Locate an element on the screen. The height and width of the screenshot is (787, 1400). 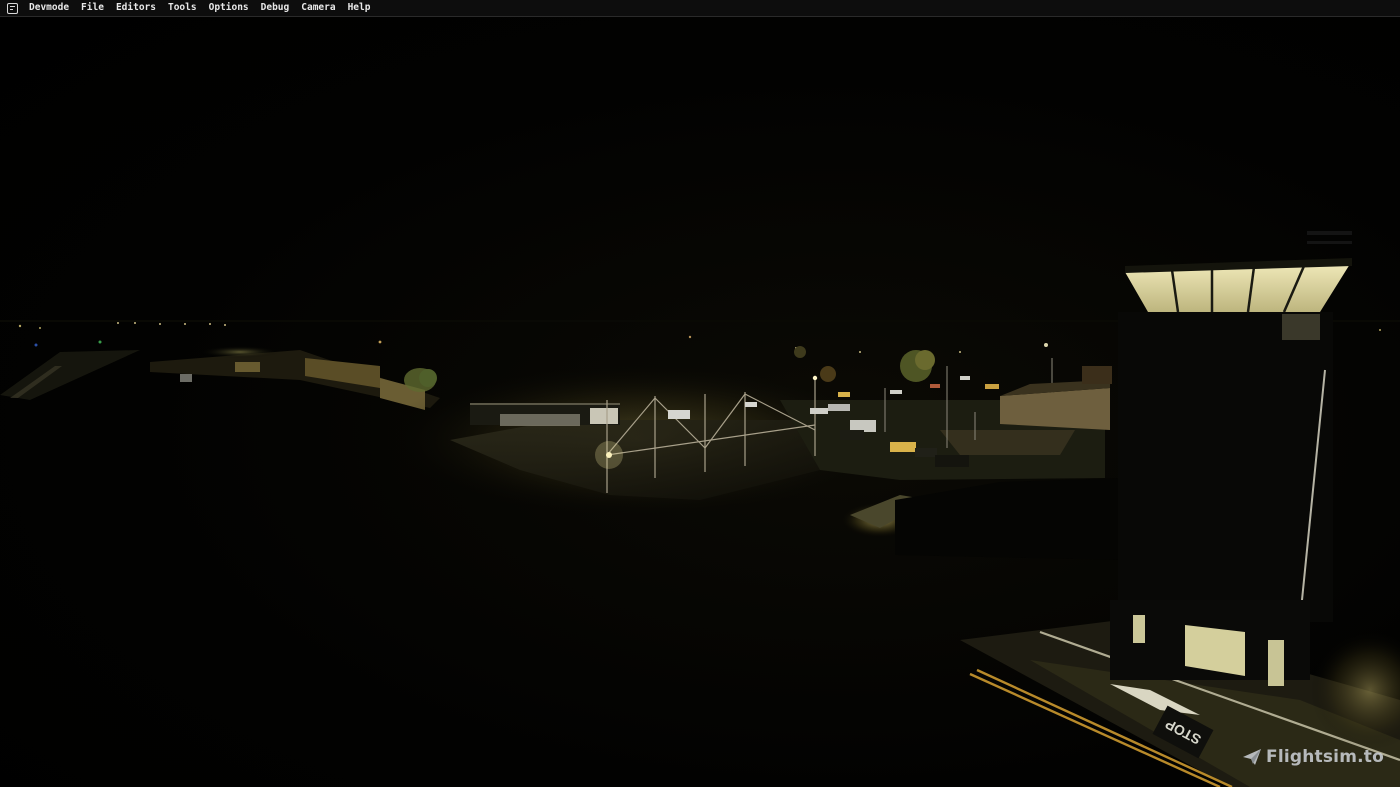
paper-plane-icon is located at coordinates (1252, 757).